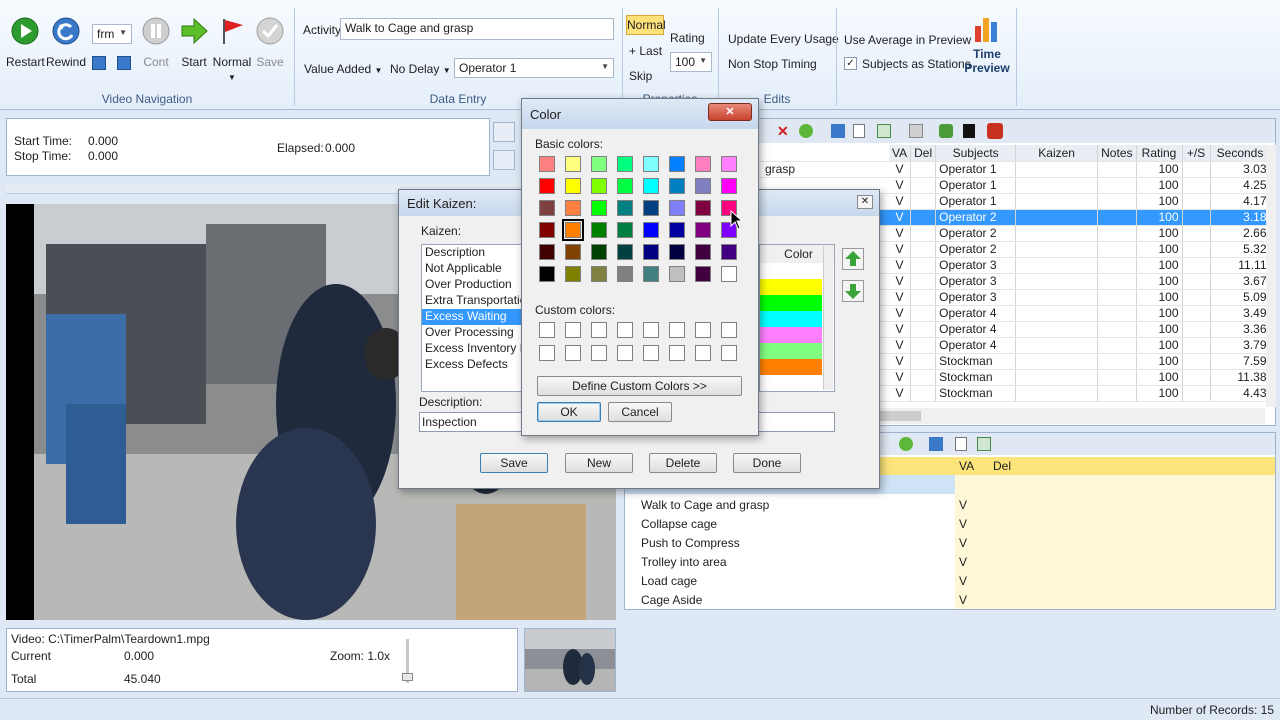 The image size is (1280, 720). What do you see at coordinates (570, 660) in the screenshot?
I see `video-thumbnail` at bounding box center [570, 660].